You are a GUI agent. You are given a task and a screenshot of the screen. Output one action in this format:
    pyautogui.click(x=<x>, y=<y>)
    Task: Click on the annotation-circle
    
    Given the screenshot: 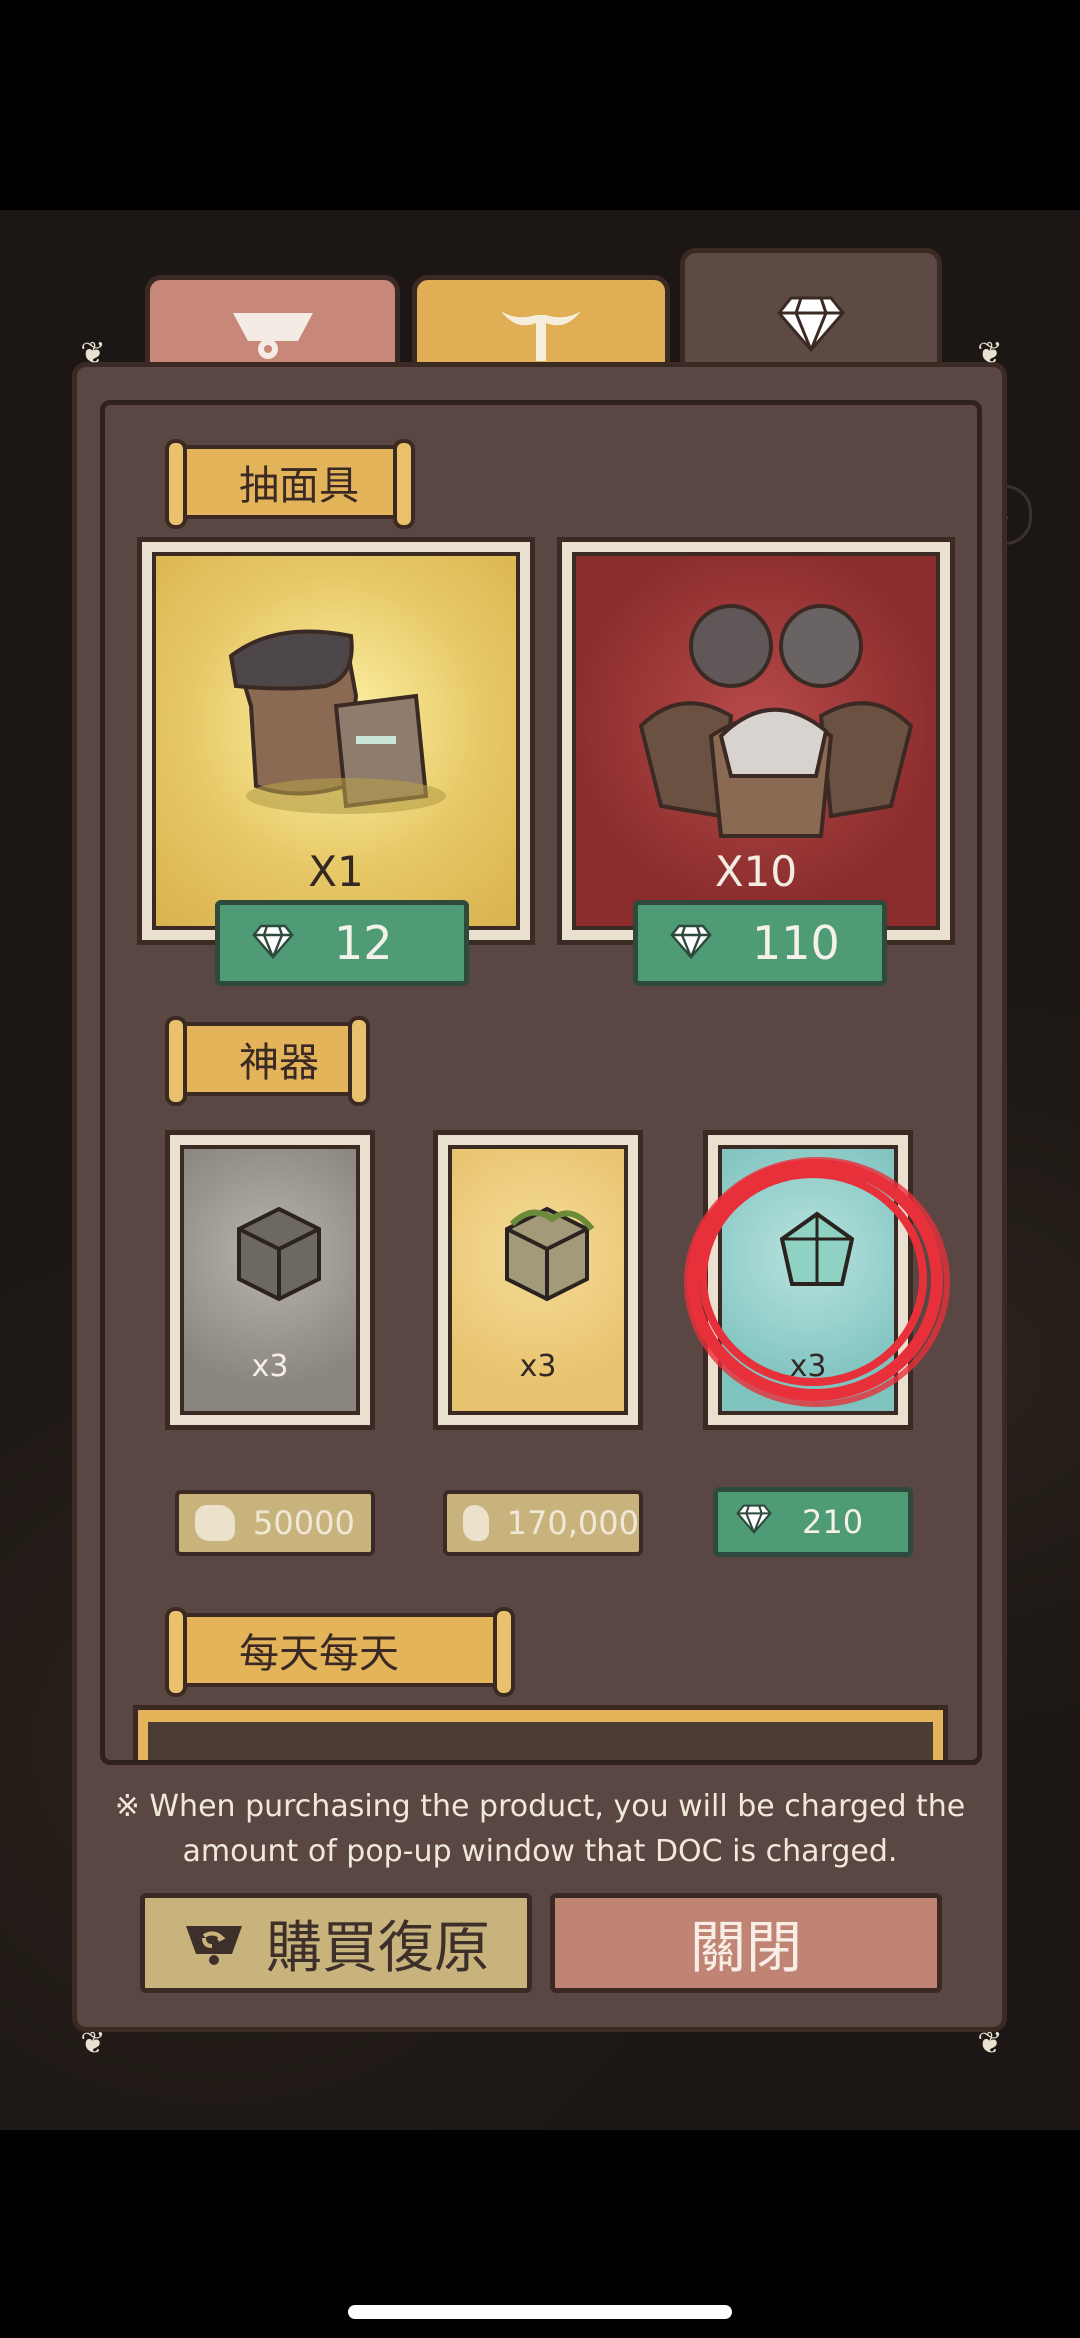 What is the action you would take?
    pyautogui.click(x=817, y=1282)
    